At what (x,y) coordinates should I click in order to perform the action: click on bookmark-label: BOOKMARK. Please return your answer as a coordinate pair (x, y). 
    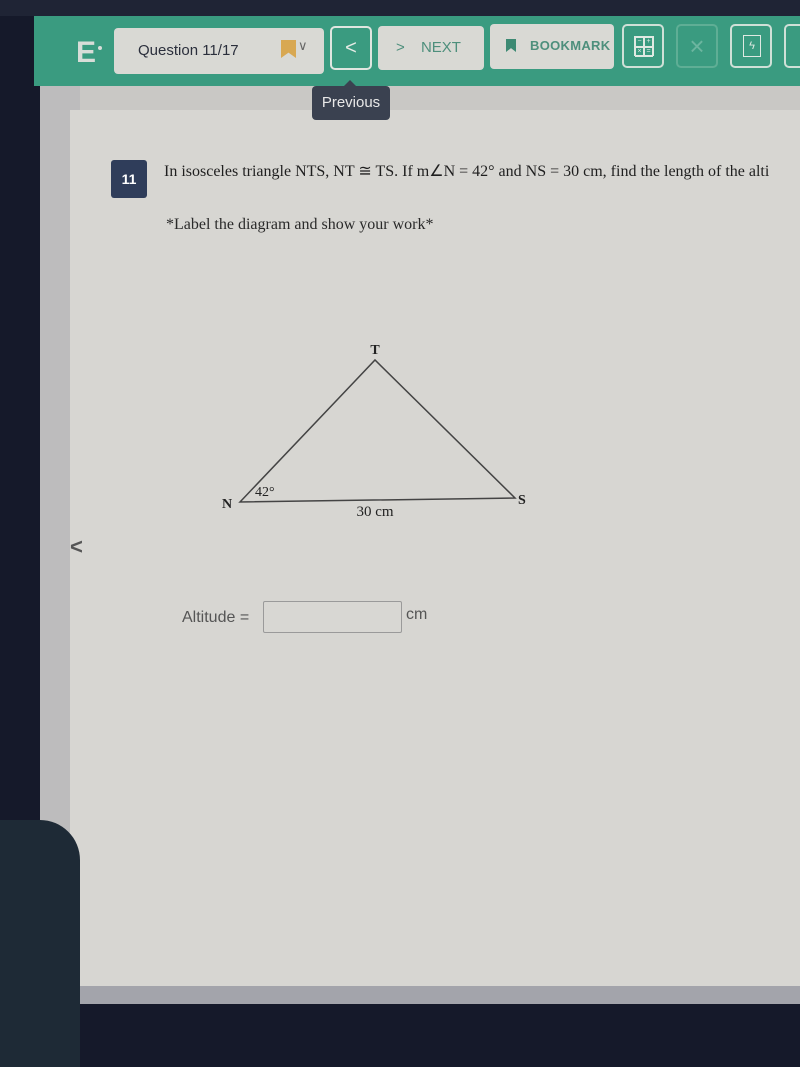
    Looking at the image, I should click on (570, 45).